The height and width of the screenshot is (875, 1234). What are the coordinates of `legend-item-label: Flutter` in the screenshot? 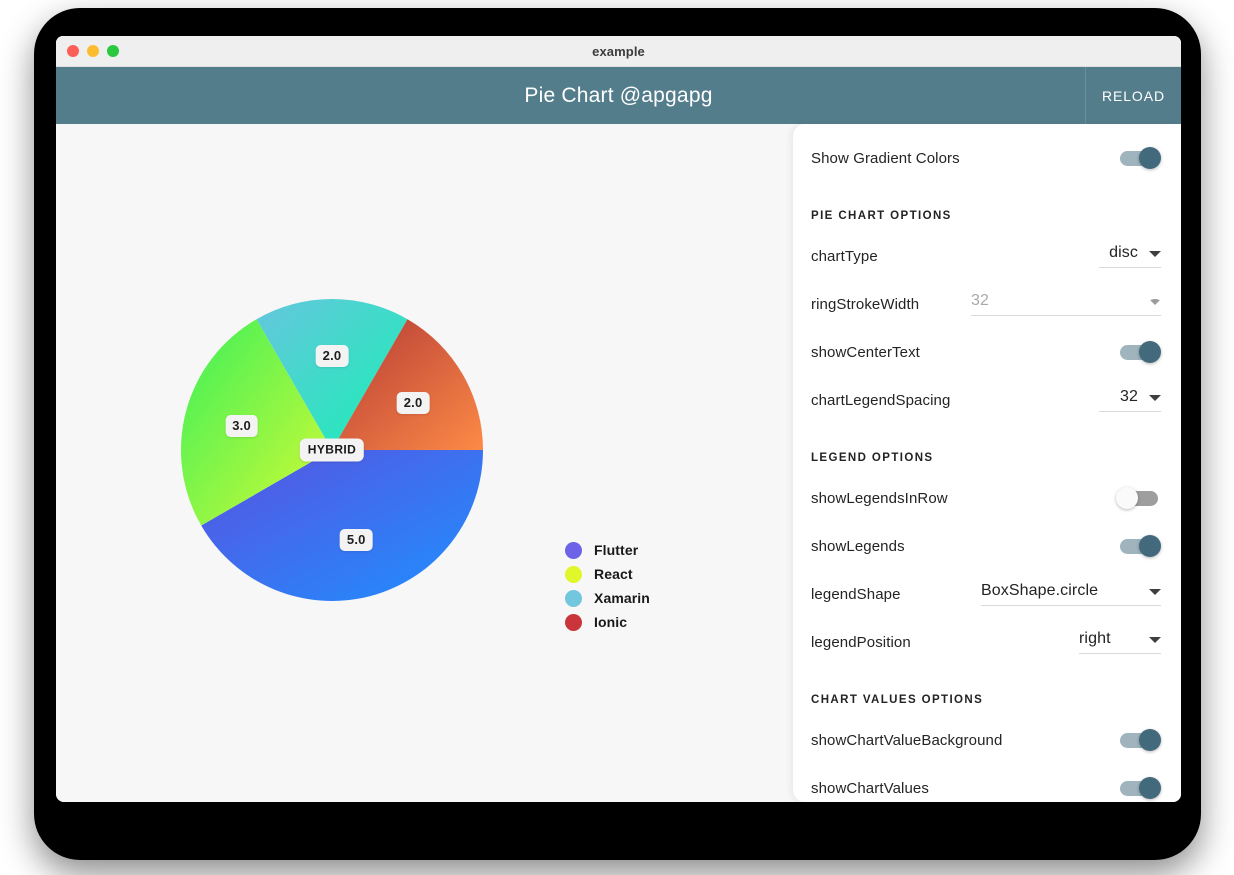 It's located at (616, 550).